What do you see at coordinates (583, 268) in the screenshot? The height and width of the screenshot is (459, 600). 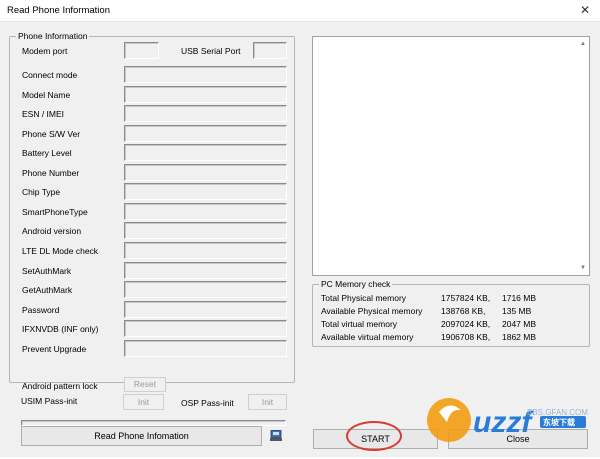 I see `scroll-down-icon: ▼` at bounding box center [583, 268].